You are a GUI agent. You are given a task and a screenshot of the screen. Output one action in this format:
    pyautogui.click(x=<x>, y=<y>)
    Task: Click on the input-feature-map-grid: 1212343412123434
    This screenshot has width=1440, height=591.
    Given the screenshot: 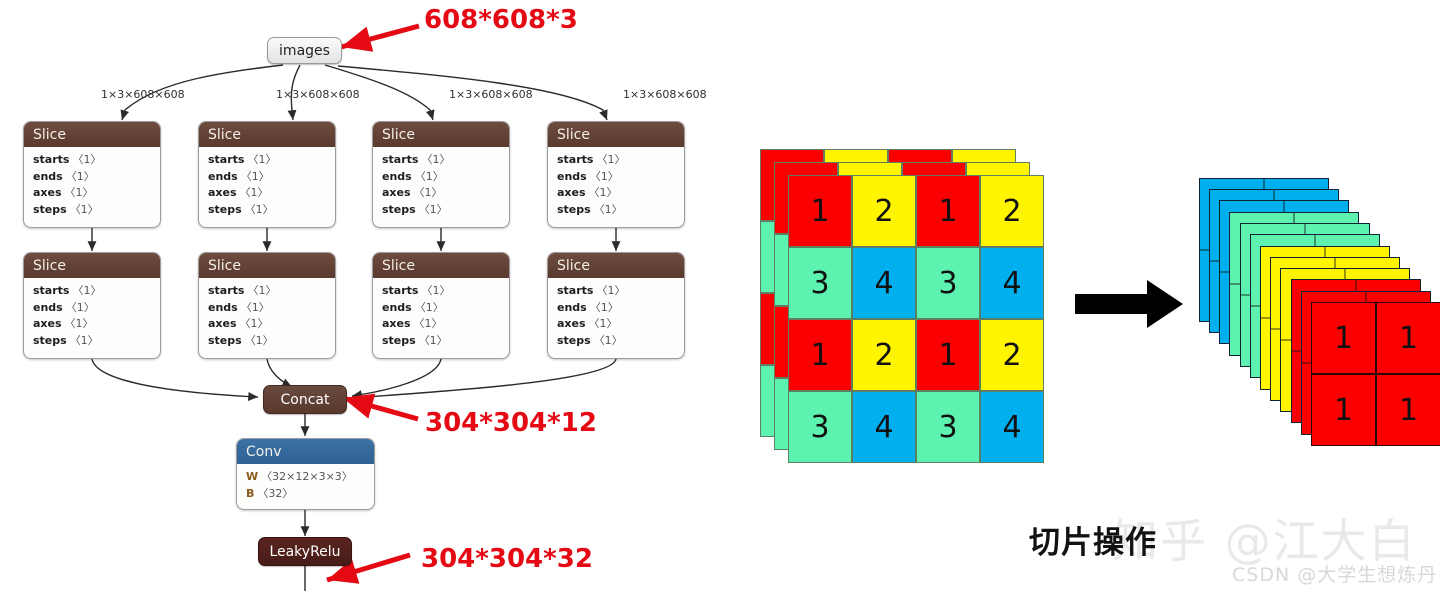 What is the action you would take?
    pyautogui.click(x=916, y=319)
    